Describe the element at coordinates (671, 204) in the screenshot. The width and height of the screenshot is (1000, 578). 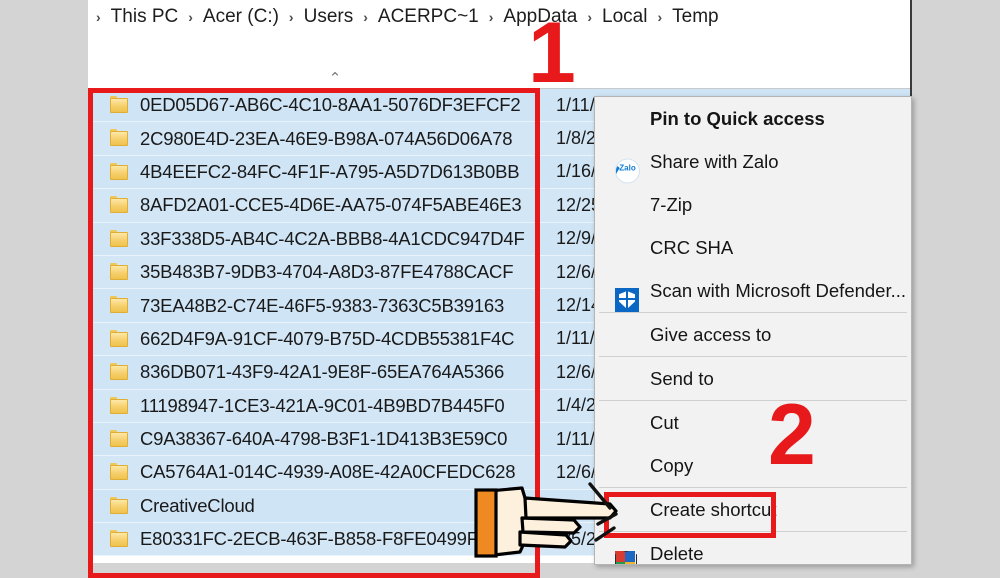
I see `menu-item-label: 7-Zip` at that location.